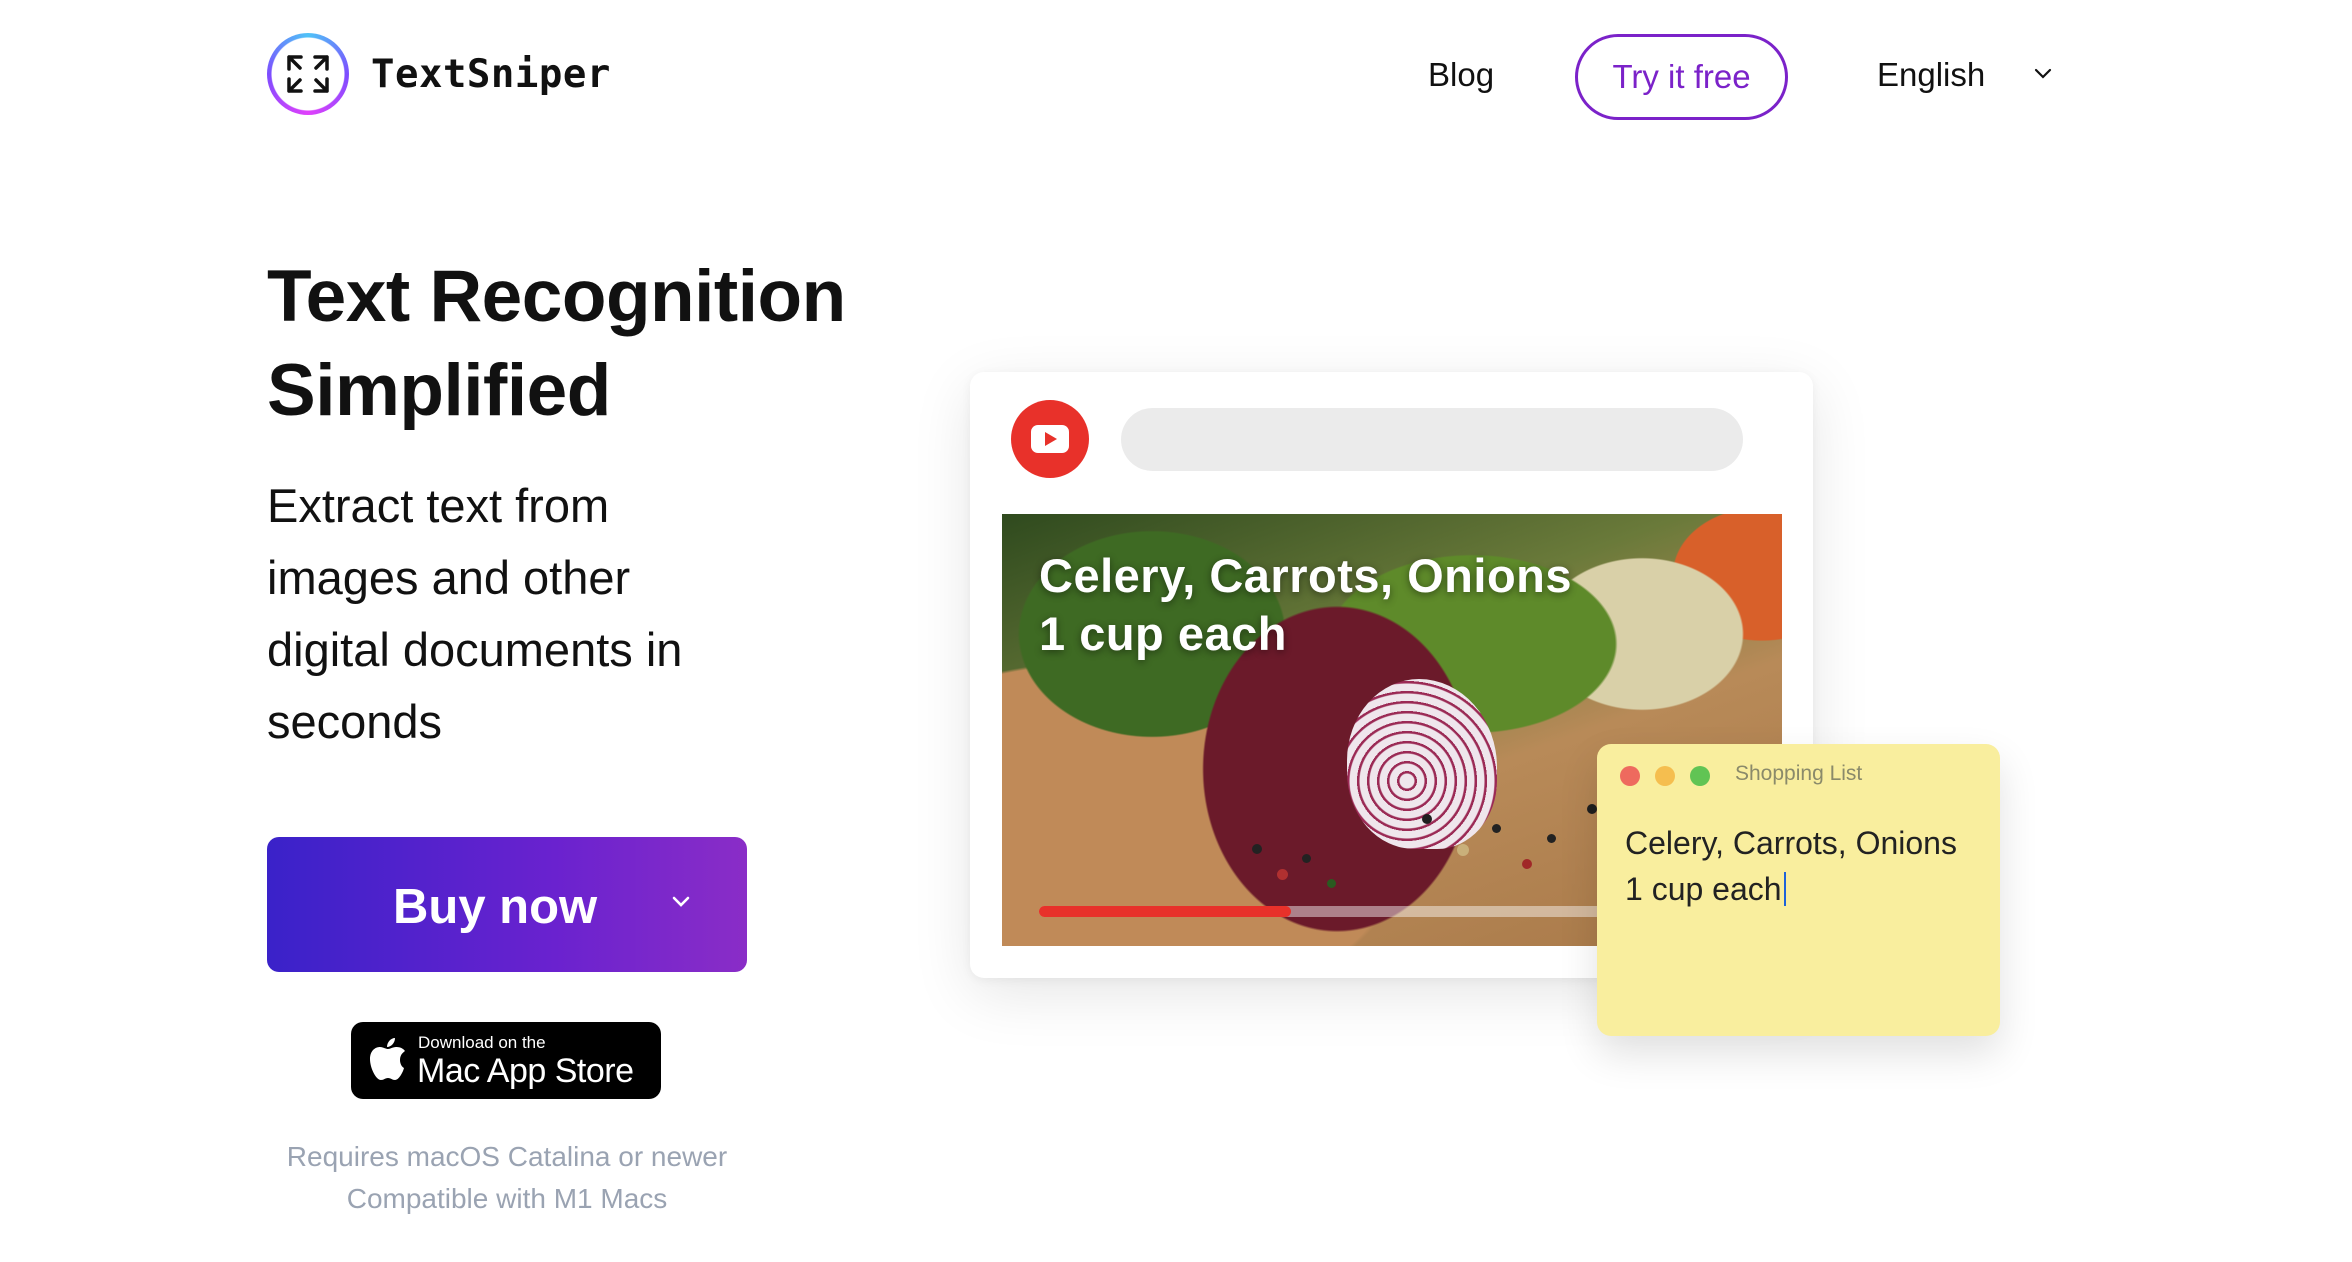  What do you see at coordinates (1432, 439) in the screenshot?
I see `address-bar` at bounding box center [1432, 439].